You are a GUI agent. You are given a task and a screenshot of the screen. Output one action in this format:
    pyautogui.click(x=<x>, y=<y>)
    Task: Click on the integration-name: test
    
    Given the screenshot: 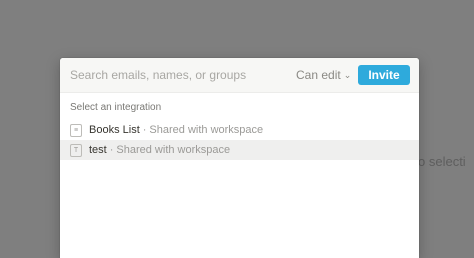 What is the action you would take?
    pyautogui.click(x=98, y=150)
    